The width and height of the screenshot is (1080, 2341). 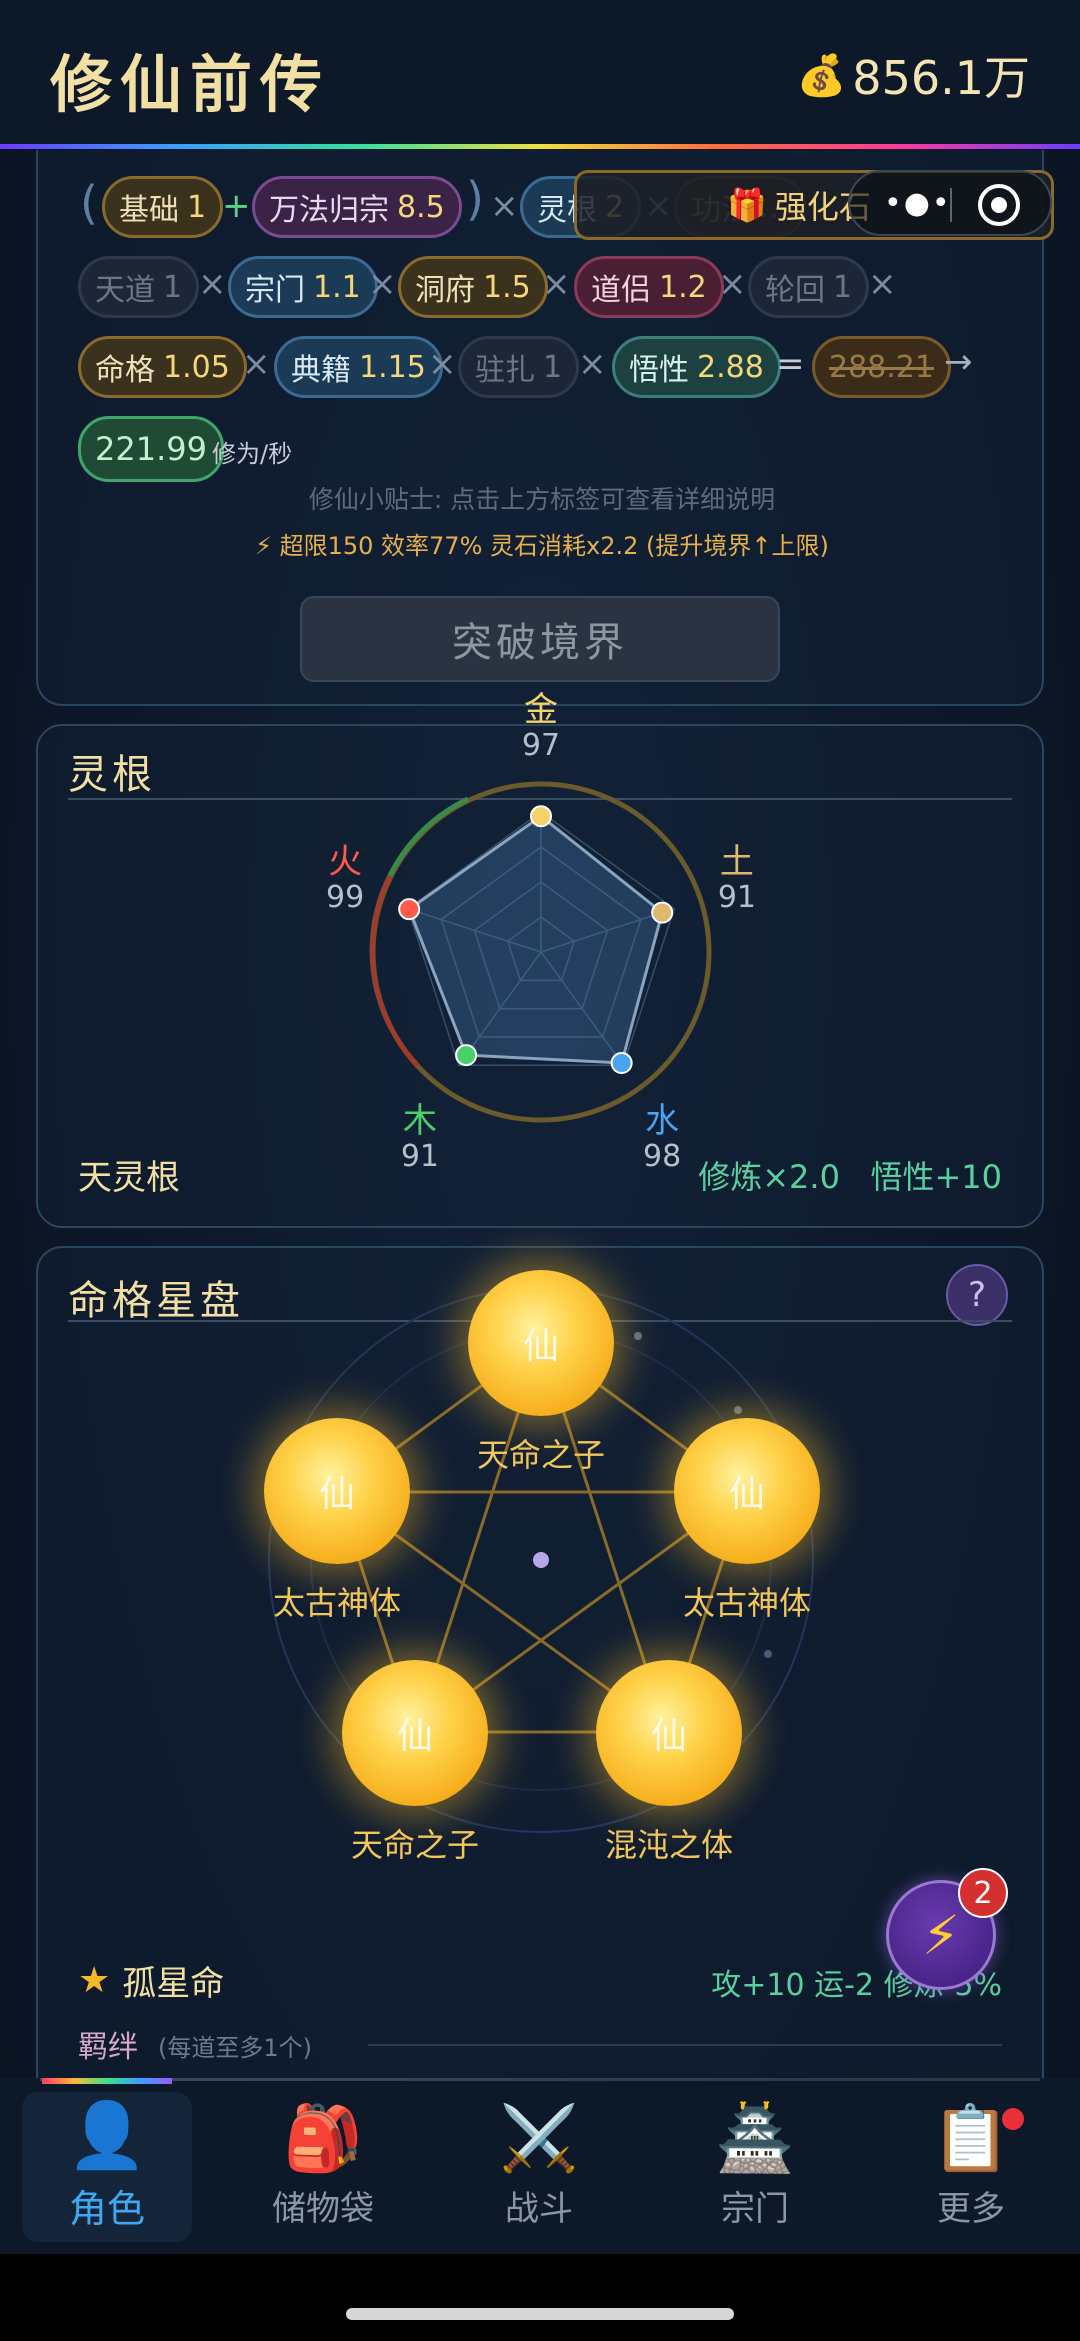 What do you see at coordinates (541, 745) in the screenshot?
I see `element-value: 97` at bounding box center [541, 745].